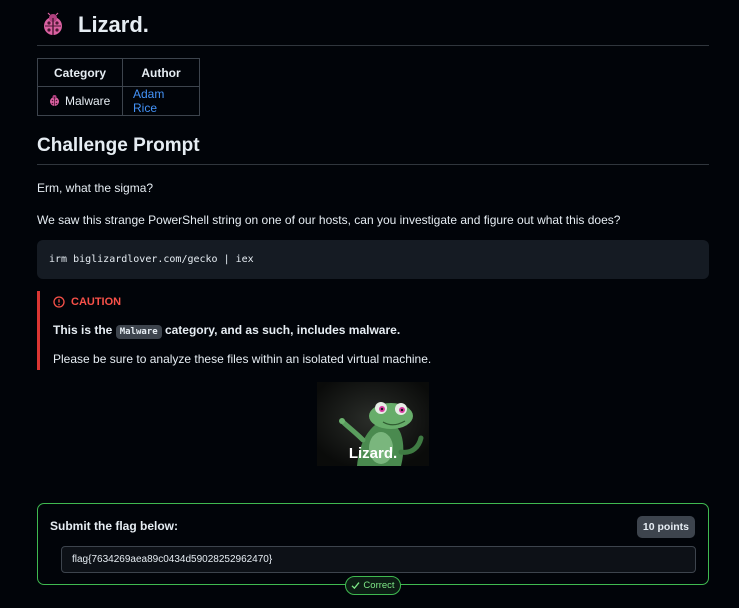 The width and height of the screenshot is (739, 608). Describe the element at coordinates (373, 453) in the screenshot. I see `lizard-caption: Lizard.` at that location.